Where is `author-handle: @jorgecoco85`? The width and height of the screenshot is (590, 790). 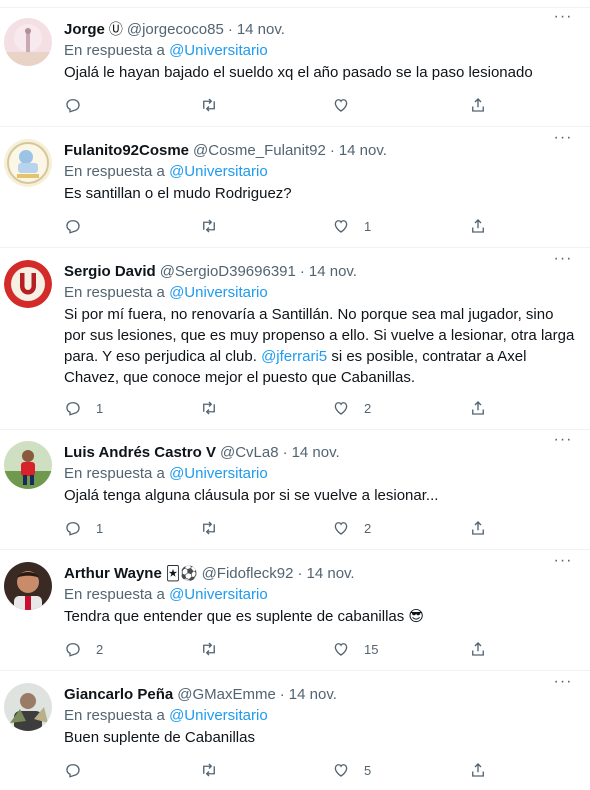 author-handle: @jorgecoco85 is located at coordinates (175, 29).